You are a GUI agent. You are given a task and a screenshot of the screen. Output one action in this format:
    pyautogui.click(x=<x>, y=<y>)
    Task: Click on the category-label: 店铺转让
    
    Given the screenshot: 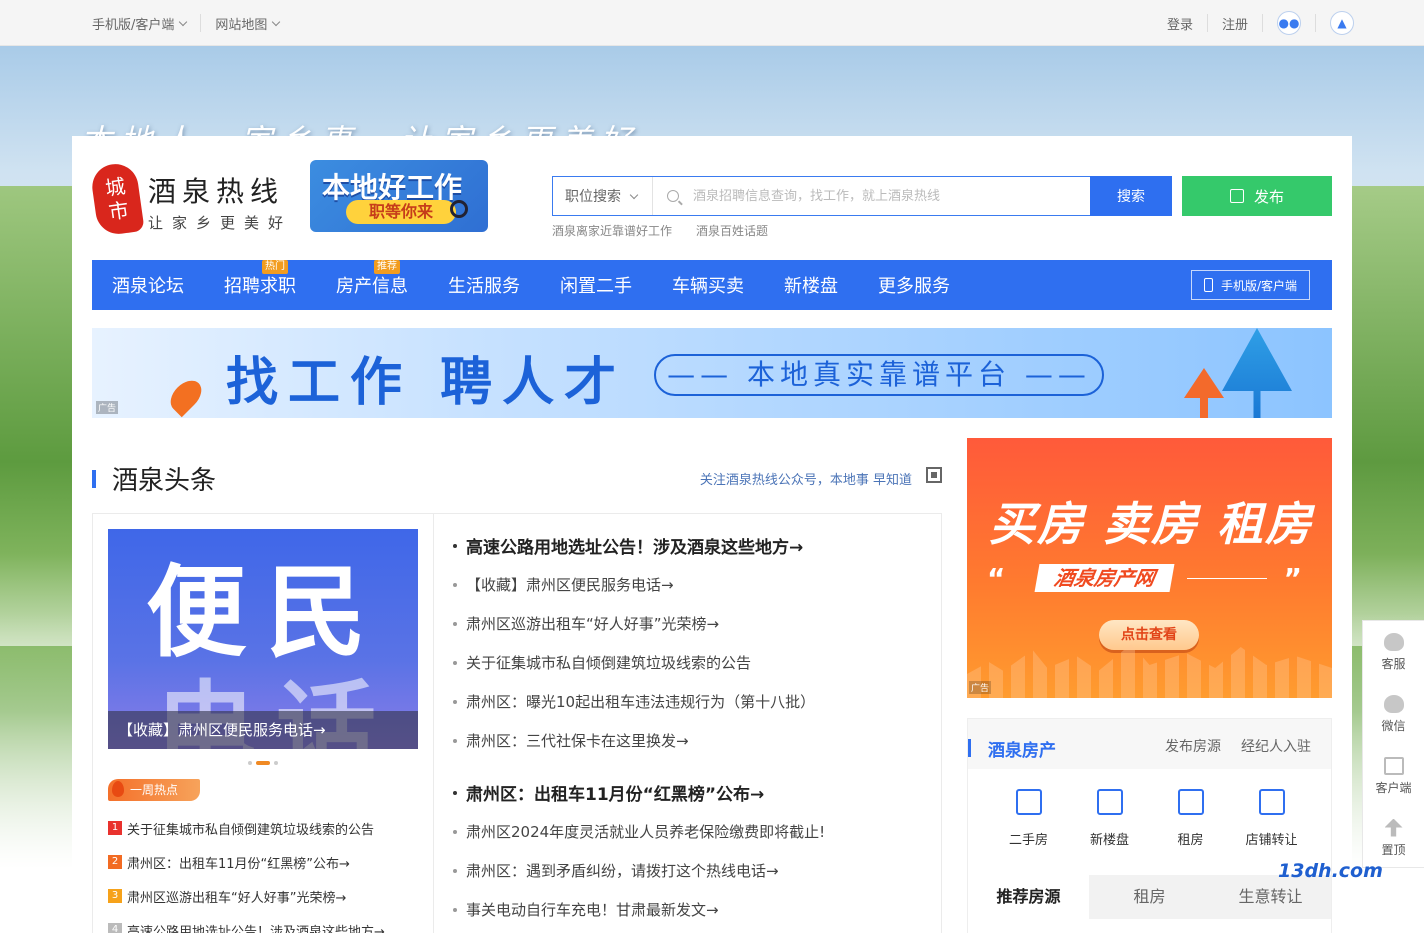 What is the action you would take?
    pyautogui.click(x=1271, y=840)
    